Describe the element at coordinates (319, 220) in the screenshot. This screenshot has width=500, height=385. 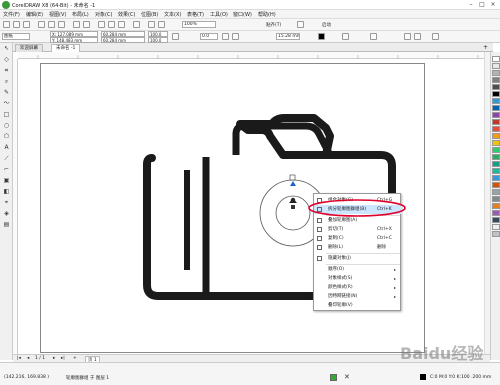
I see `overlay-icon` at that location.